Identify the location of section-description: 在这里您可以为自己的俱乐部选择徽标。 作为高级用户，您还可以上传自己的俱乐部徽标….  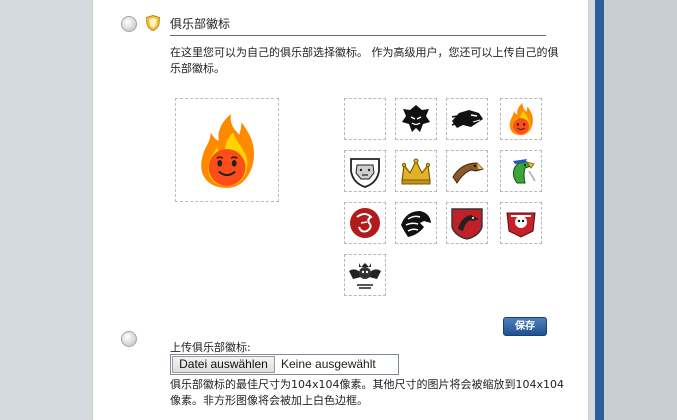
(364, 60).